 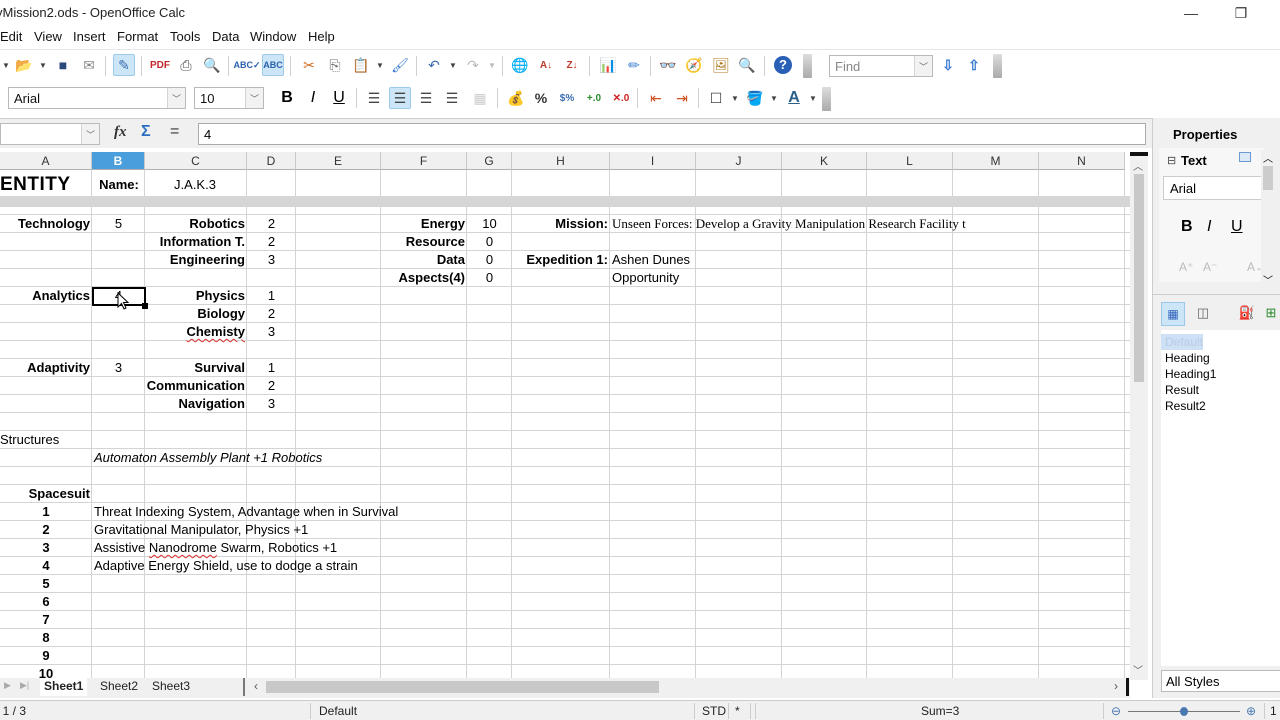 I want to click on zoom-button: 🔍, so click(x=747, y=65).